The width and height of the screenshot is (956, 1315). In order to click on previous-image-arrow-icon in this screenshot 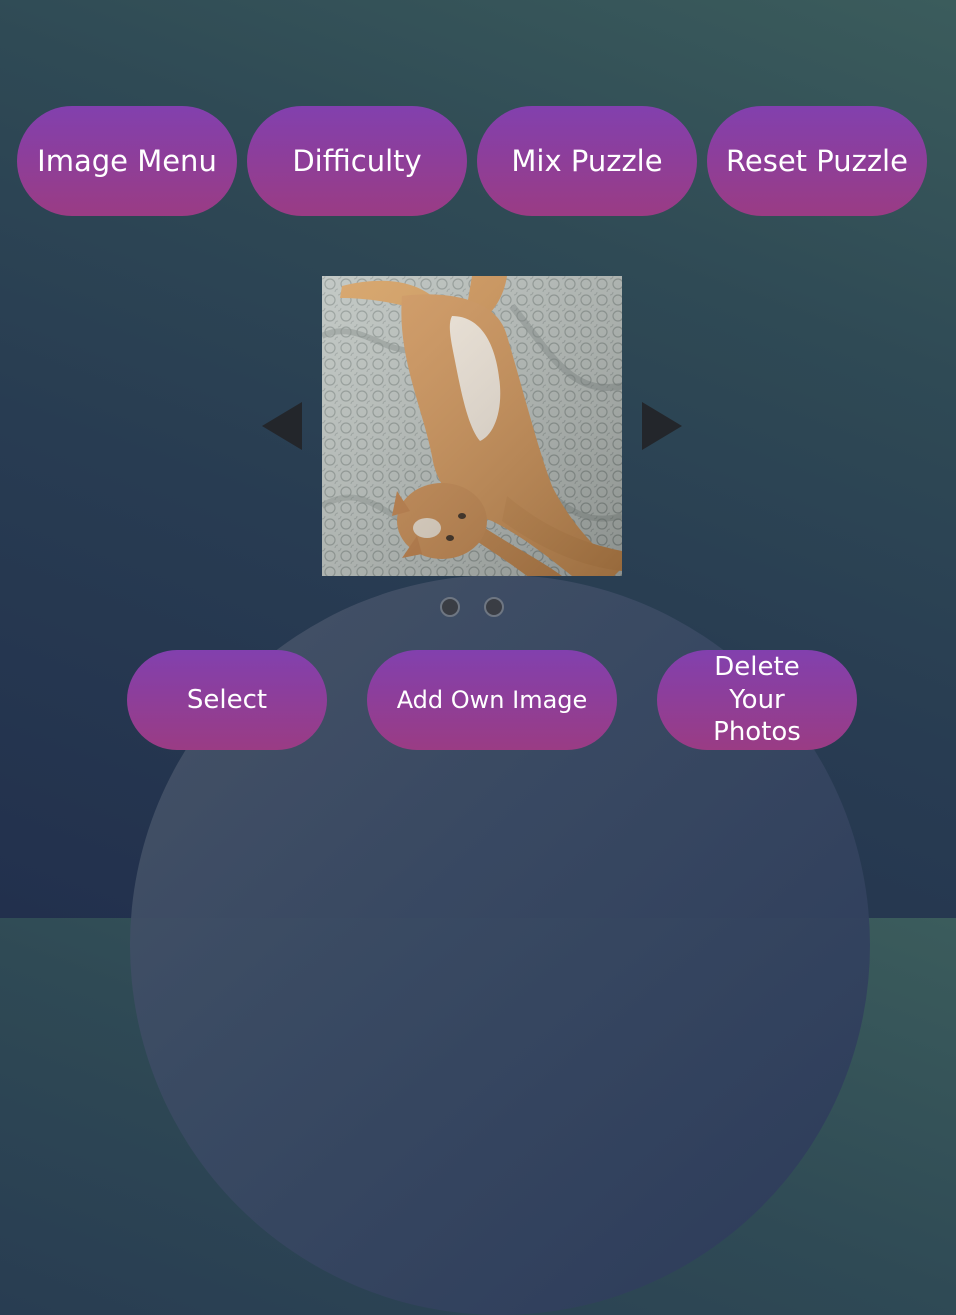, I will do `click(282, 426)`.